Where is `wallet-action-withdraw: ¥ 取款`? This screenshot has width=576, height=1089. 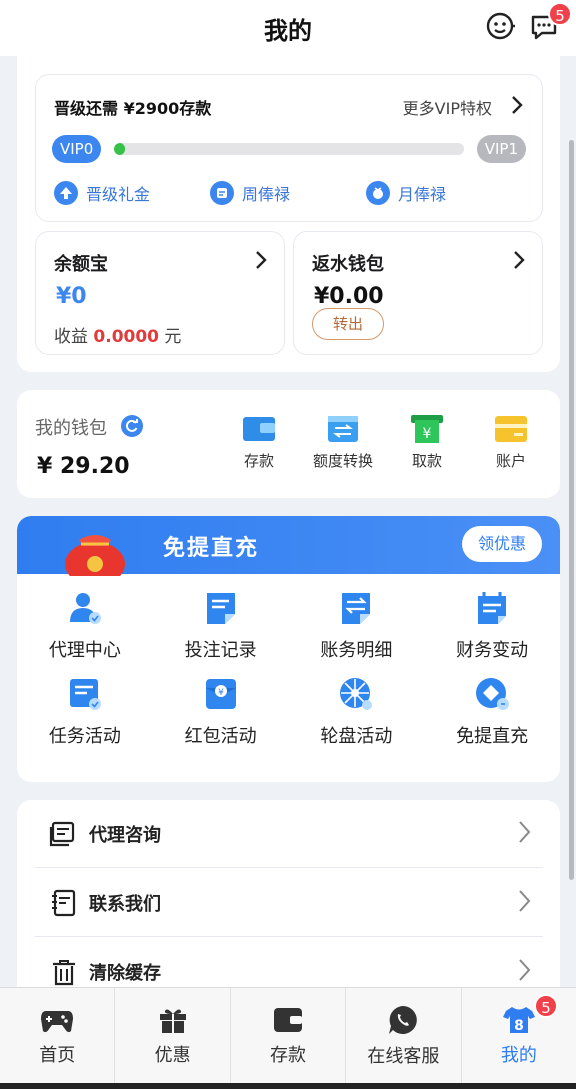 wallet-action-withdraw: ¥ 取款 is located at coordinates (427, 442).